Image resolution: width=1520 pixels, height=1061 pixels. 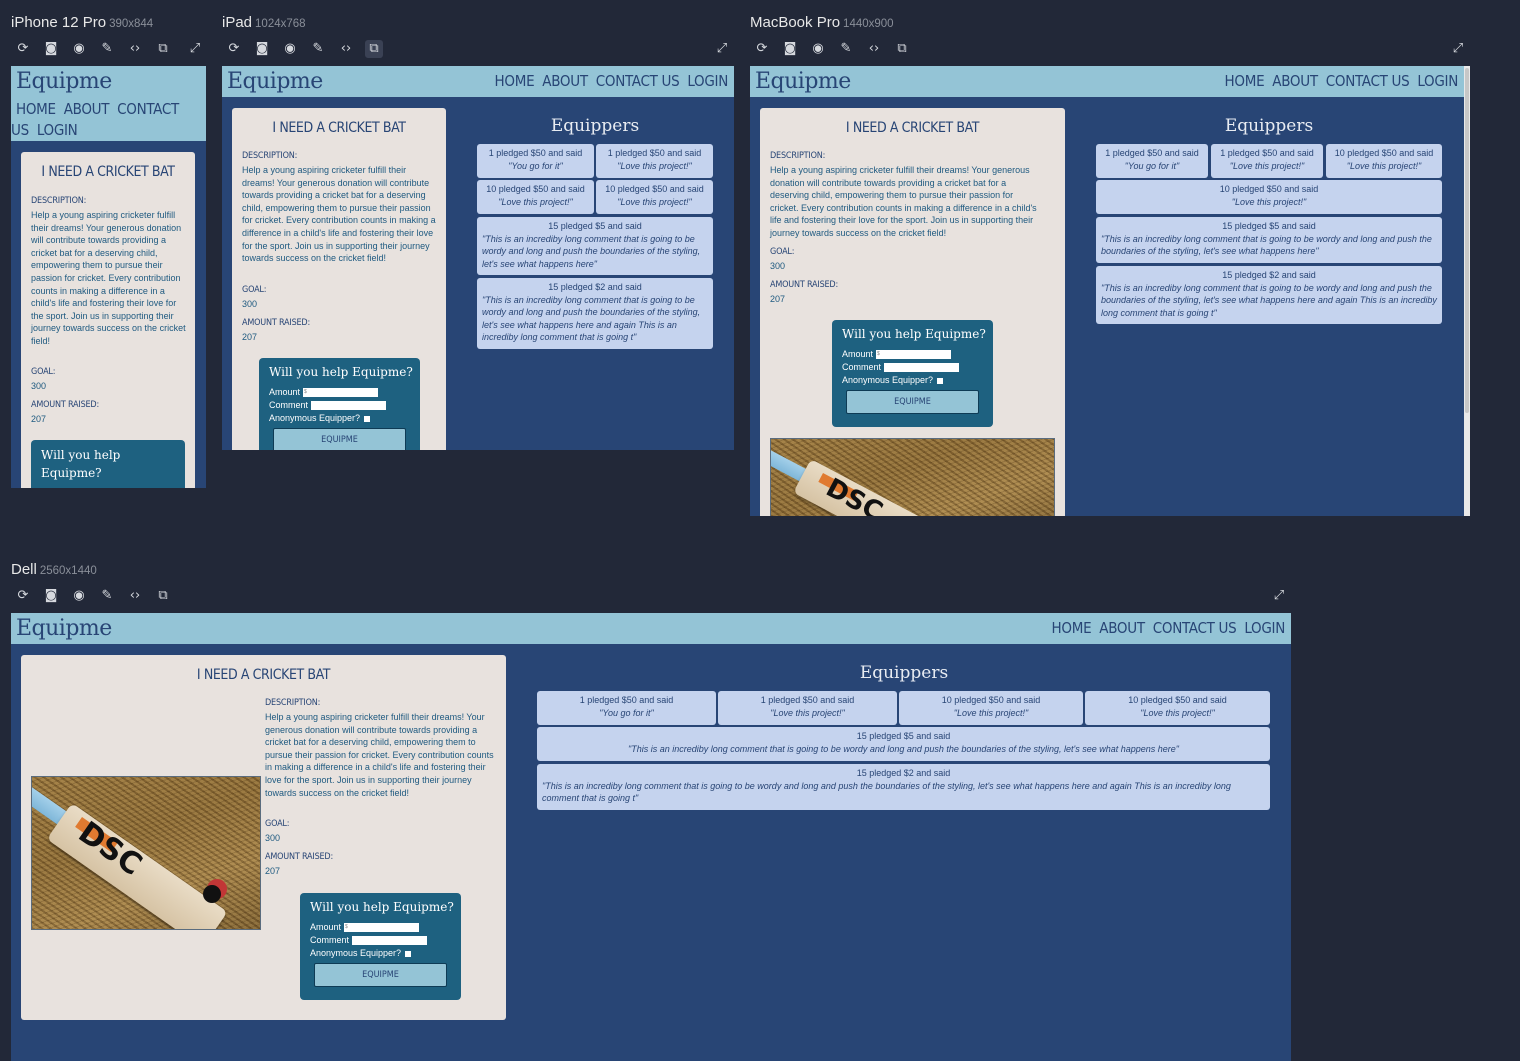 I want to click on device-label-iphone: iPhone 12 Pro 390x844, so click(x=82, y=22).